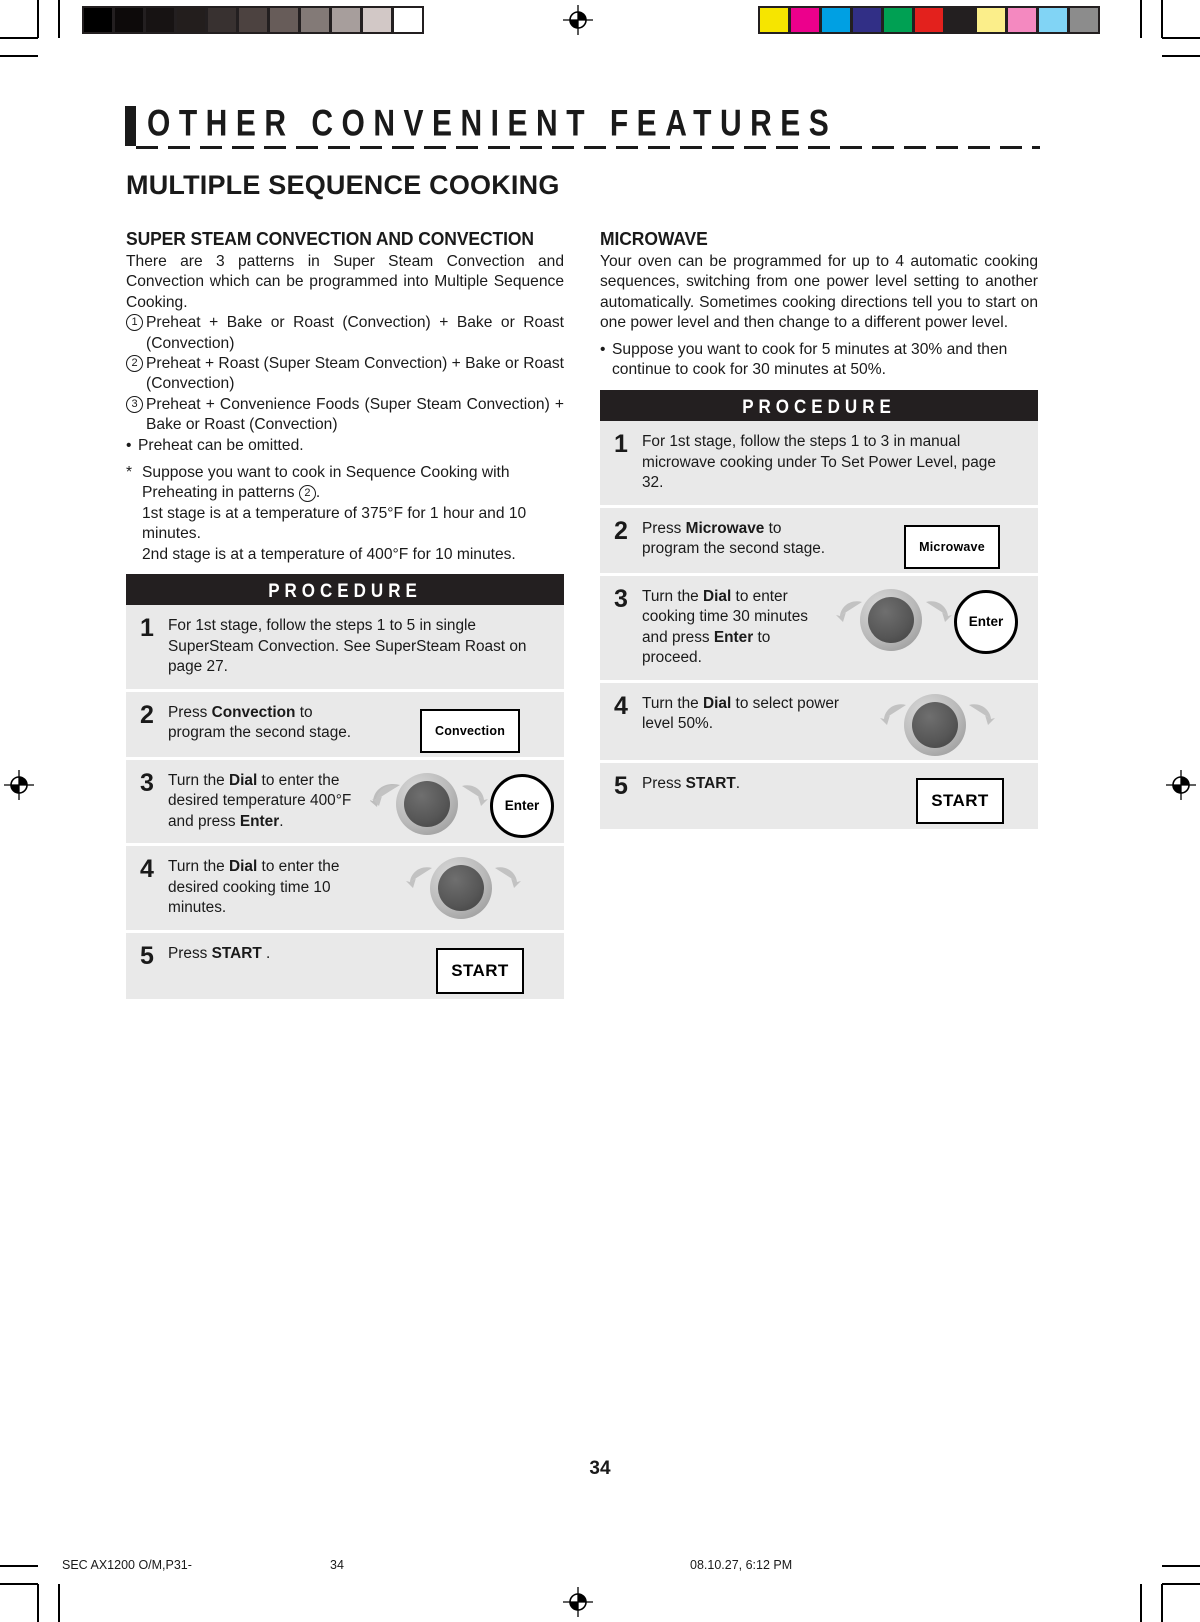 This screenshot has width=1200, height=1622. Describe the element at coordinates (253, 712) in the screenshot. I see `step-text-emphasis: Convection` at that location.